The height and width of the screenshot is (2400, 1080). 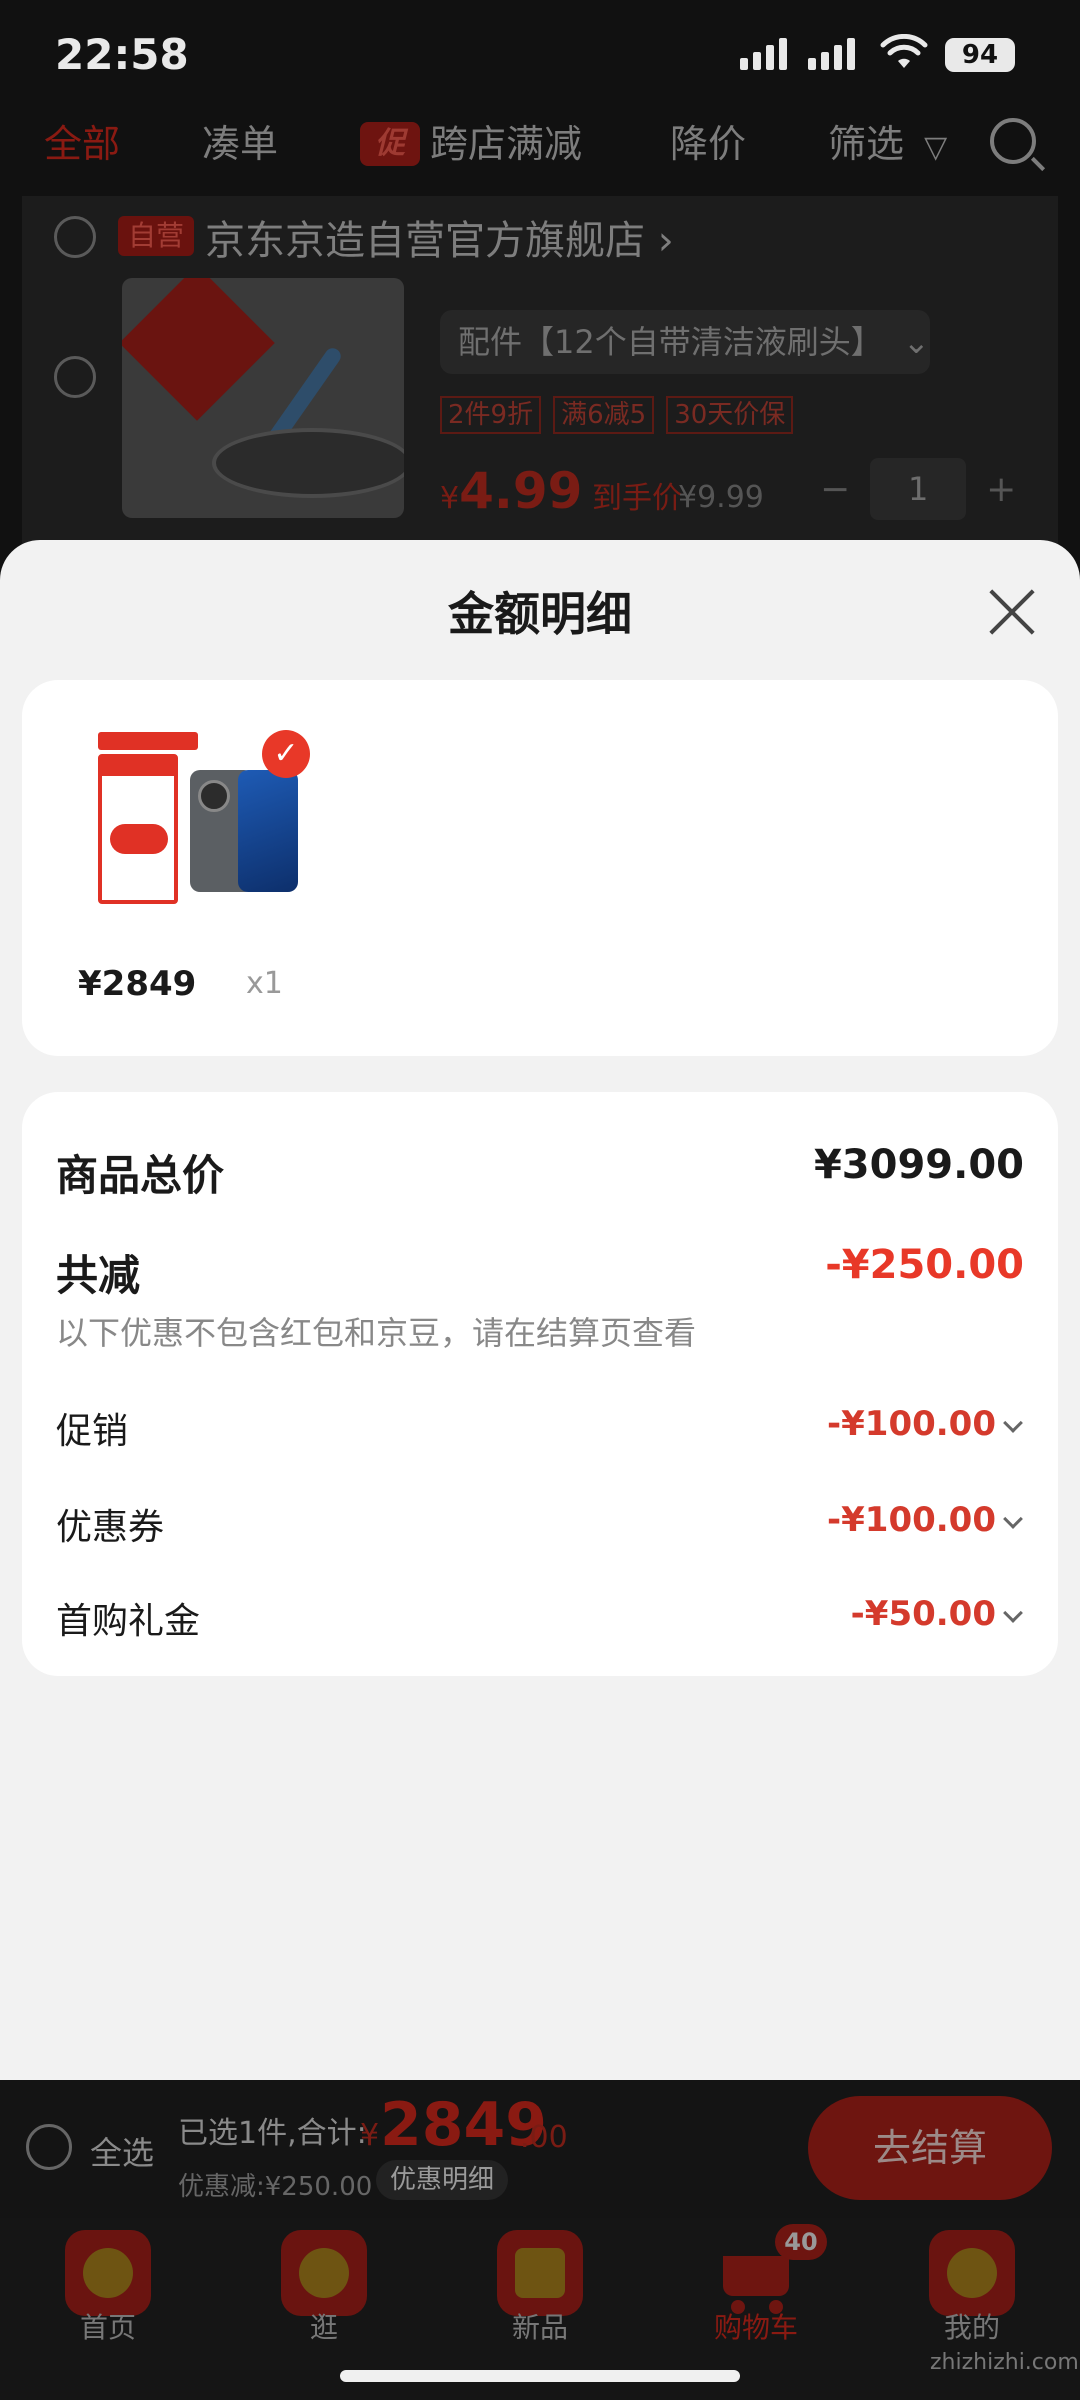 I want to click on new-arrivals-icon, so click(x=540, y=2273).